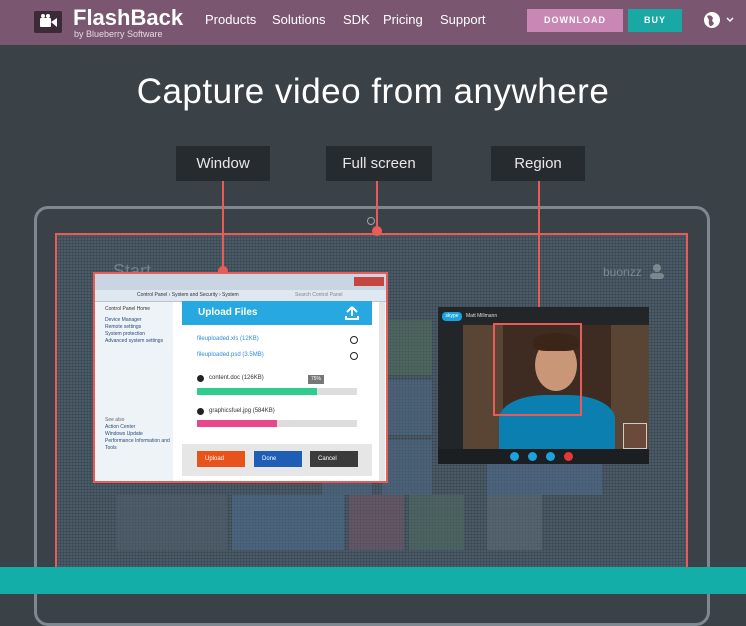  Describe the element at coordinates (657, 271) in the screenshot. I see `user-icon` at that location.